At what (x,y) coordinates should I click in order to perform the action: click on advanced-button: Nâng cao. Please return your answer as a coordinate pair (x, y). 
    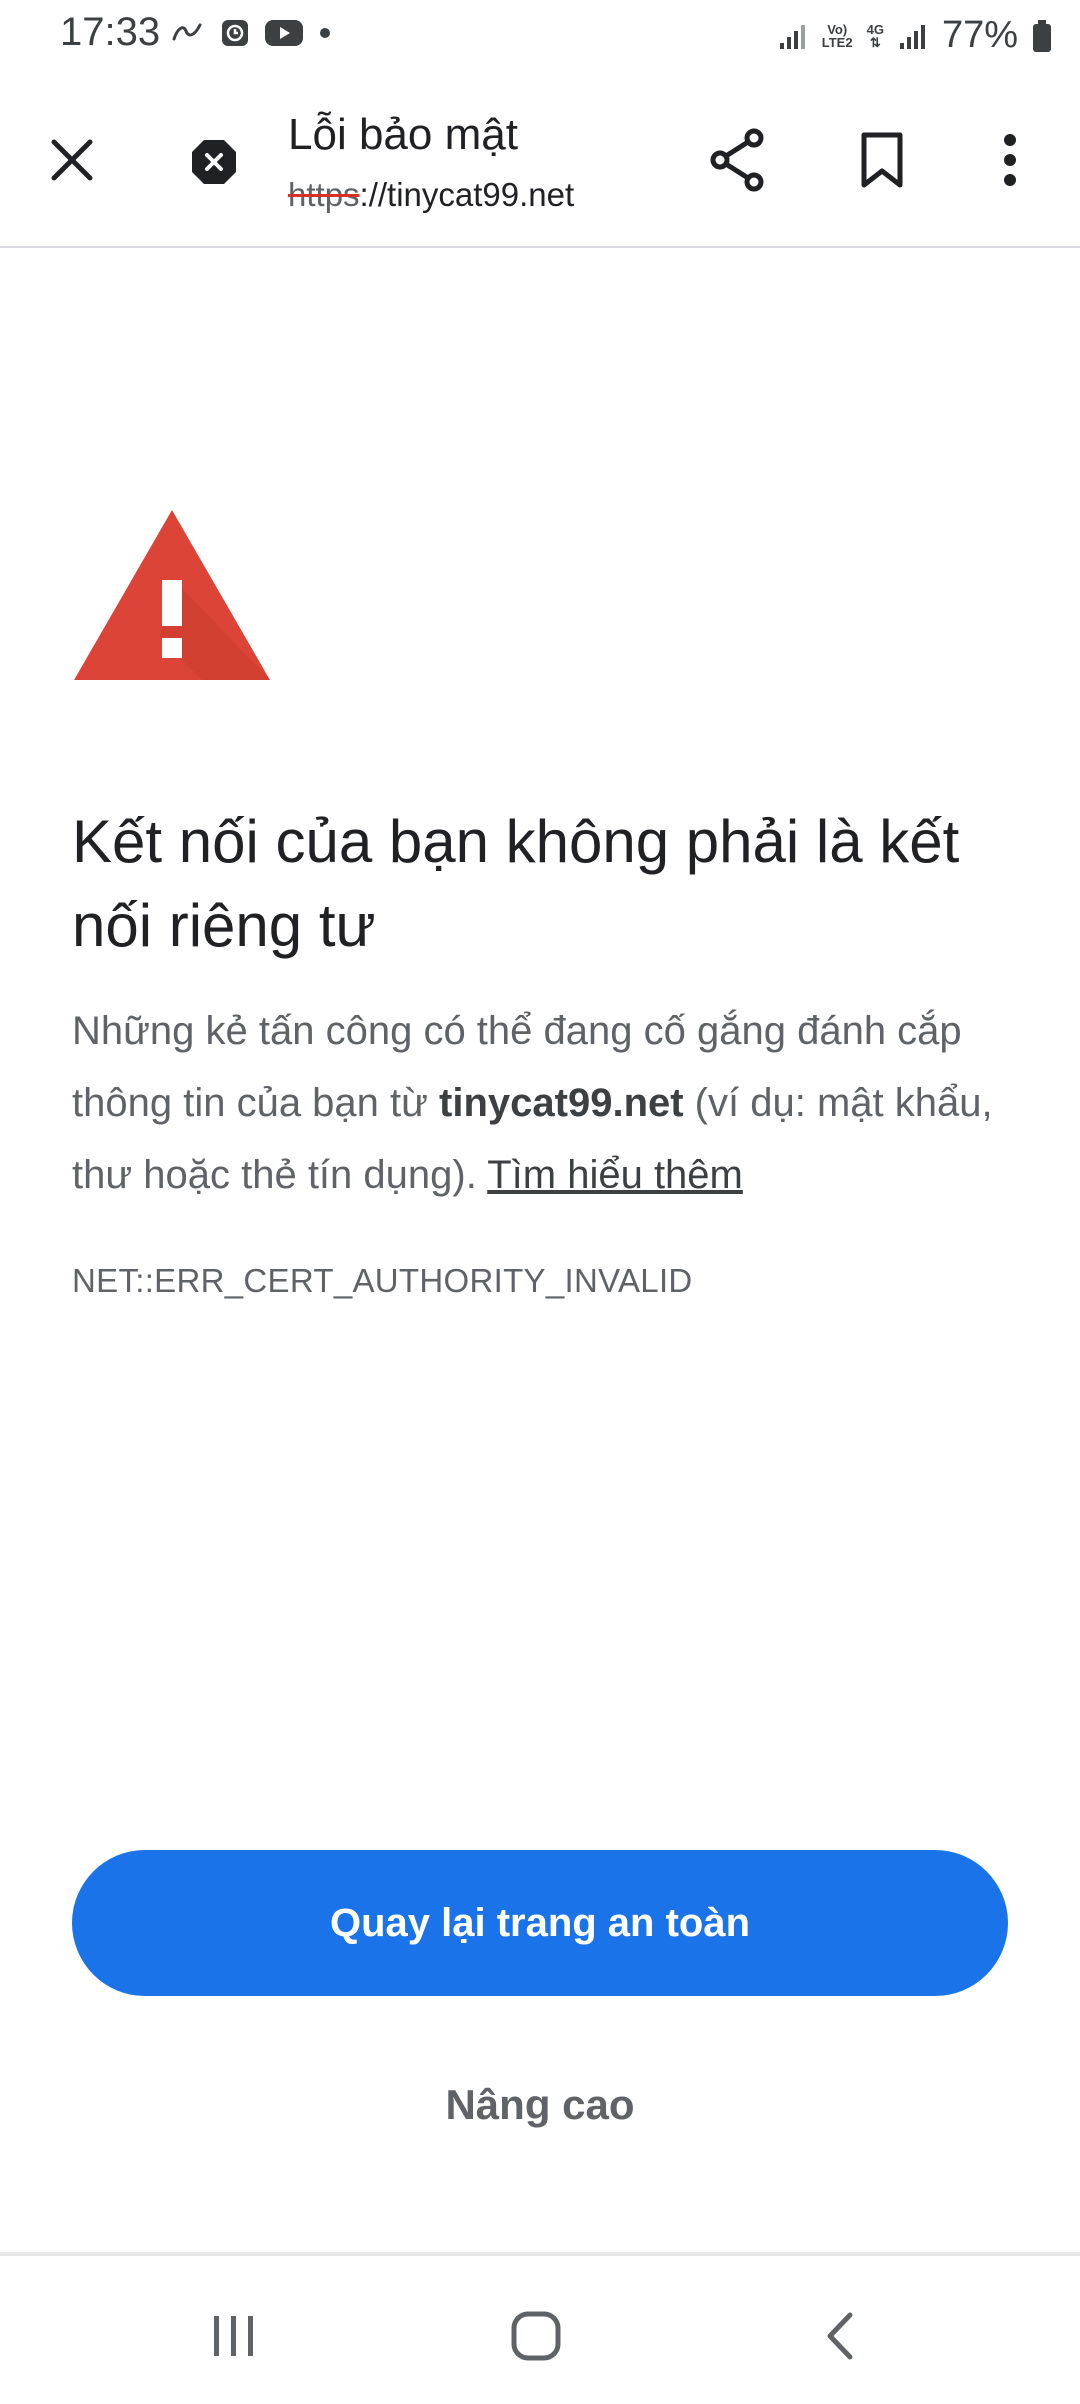
    Looking at the image, I should click on (540, 2105).